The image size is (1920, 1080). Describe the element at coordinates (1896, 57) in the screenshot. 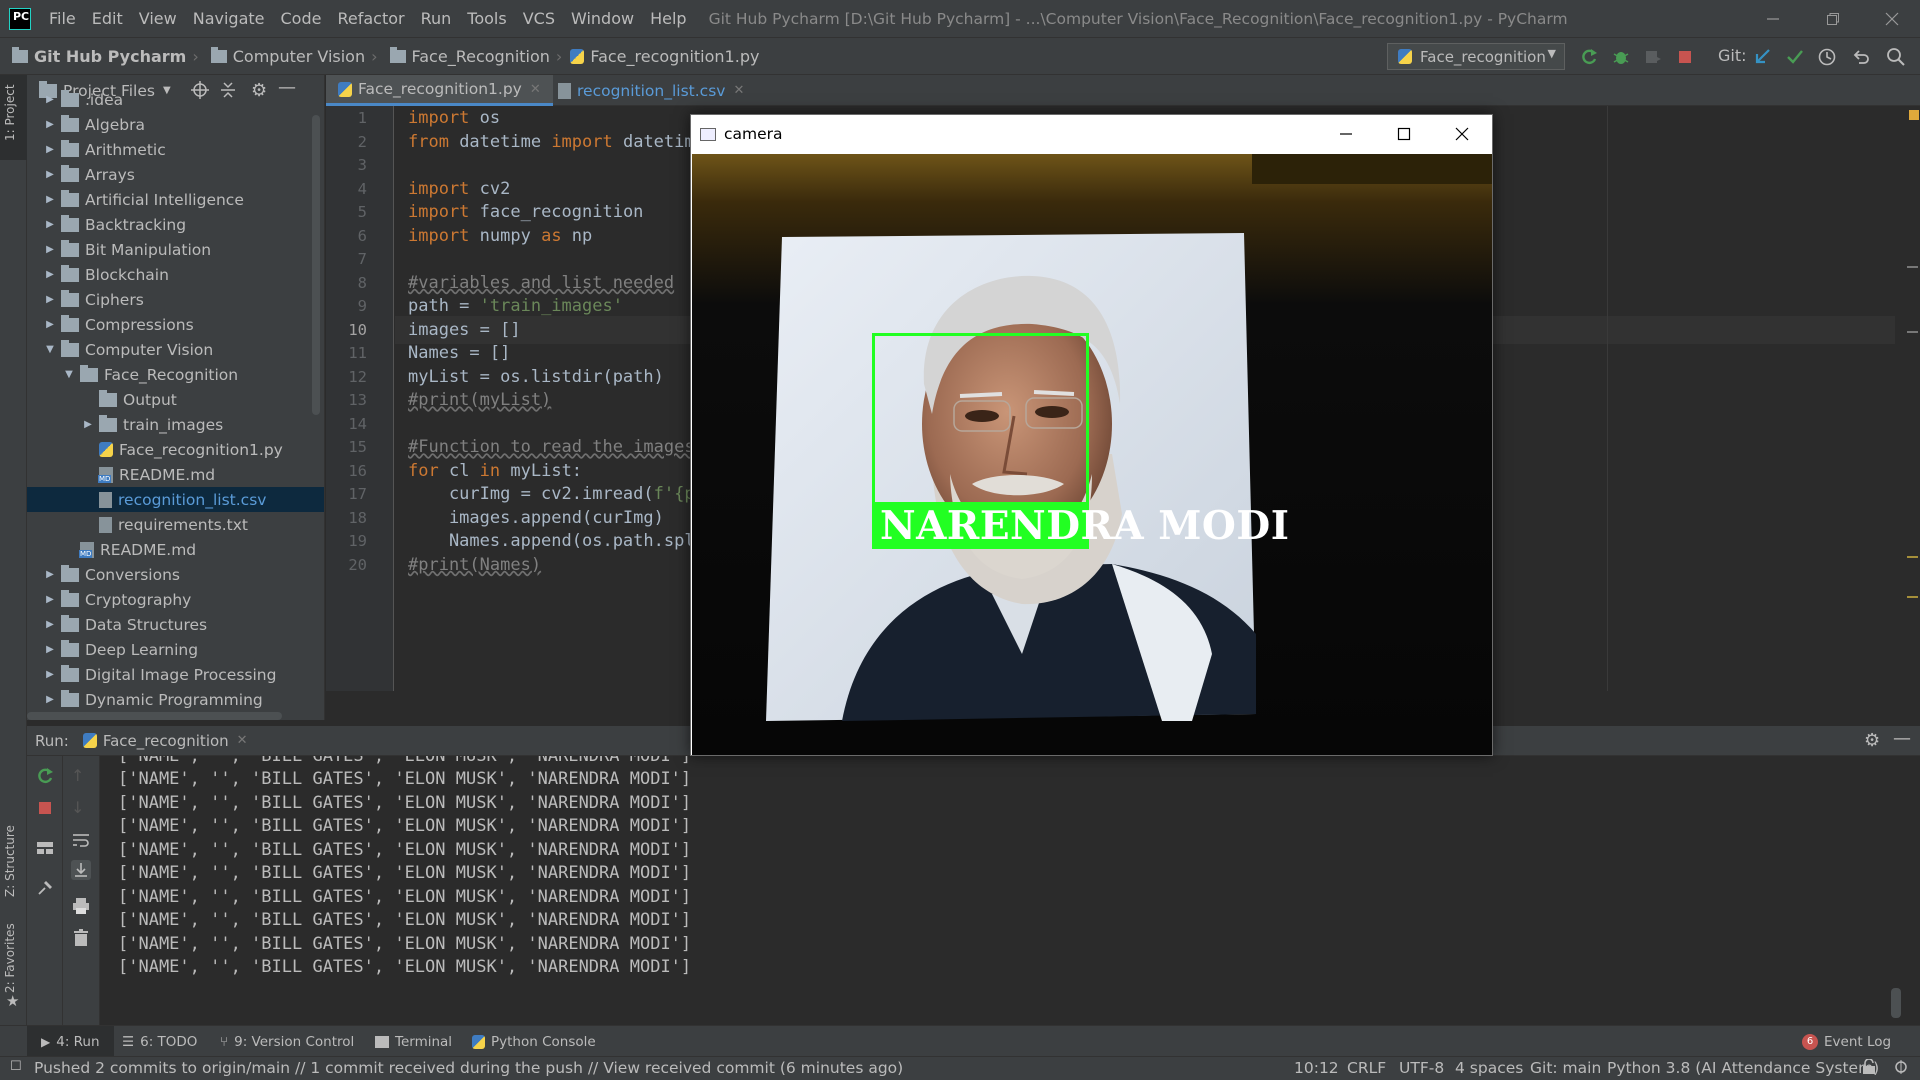

I see `search-icon` at that location.